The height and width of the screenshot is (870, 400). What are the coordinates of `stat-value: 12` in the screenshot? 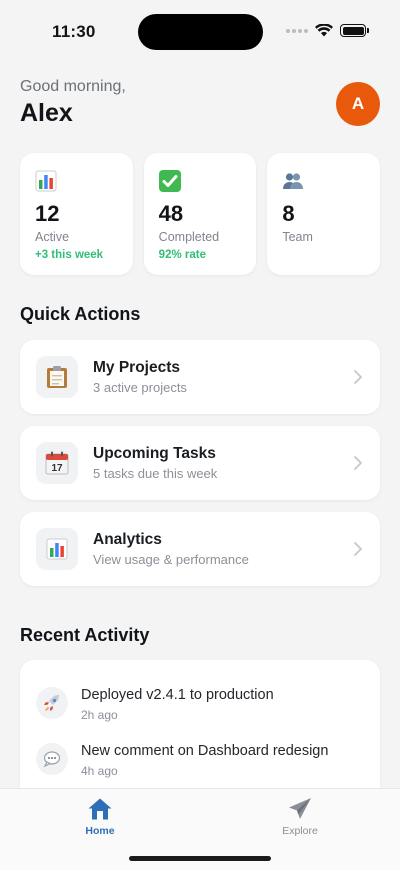 It's located at (47, 213).